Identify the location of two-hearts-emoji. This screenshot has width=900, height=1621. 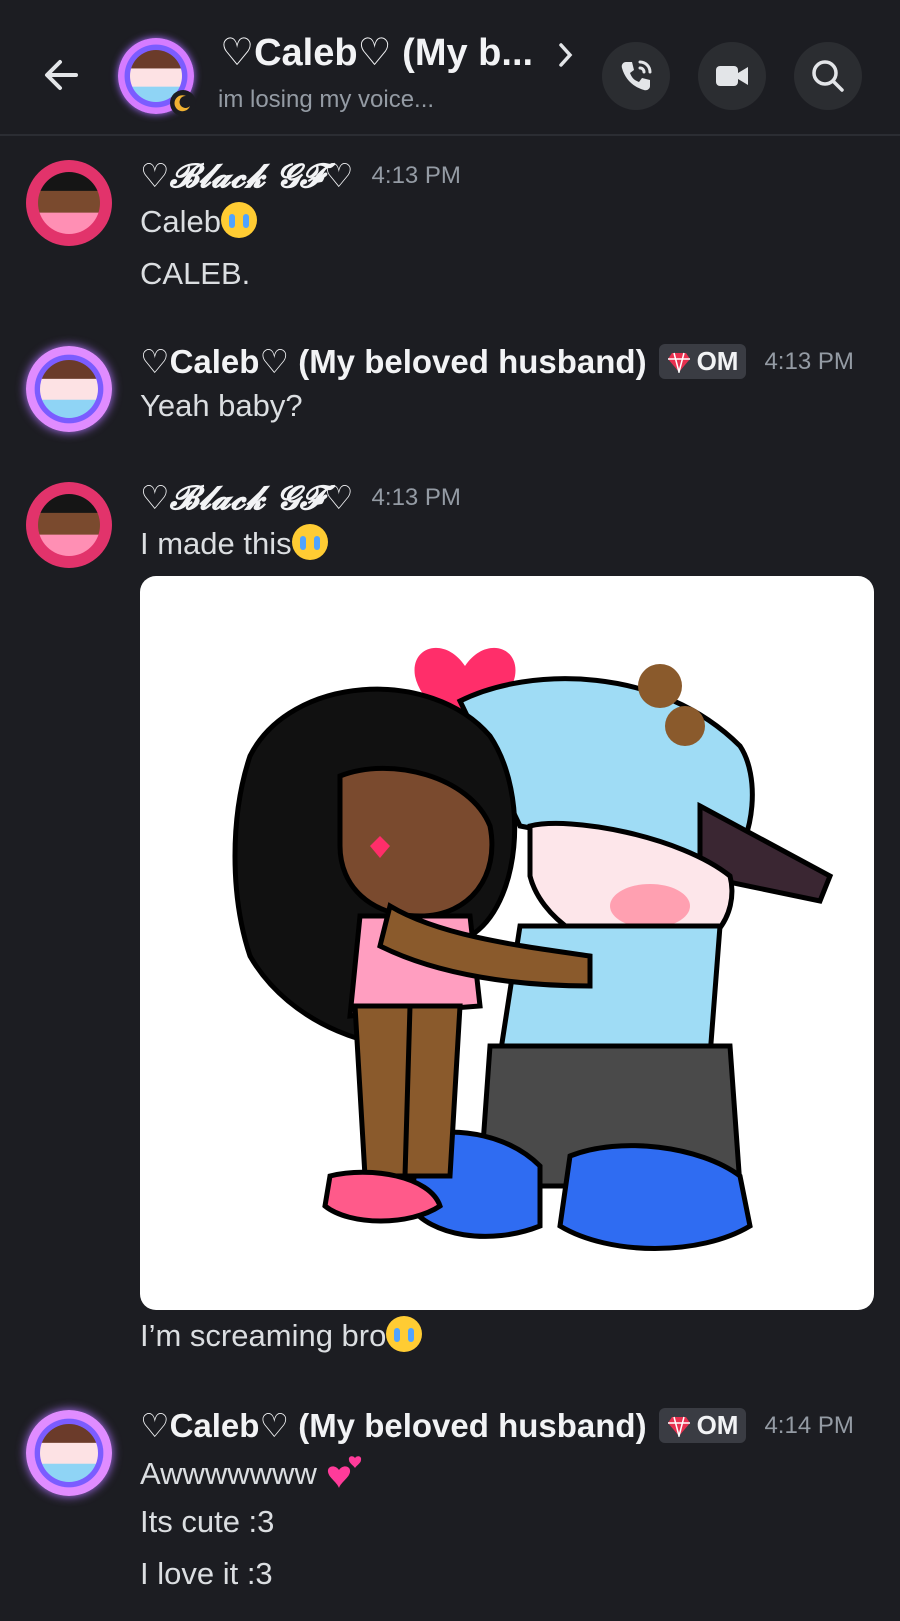
(345, 1472).